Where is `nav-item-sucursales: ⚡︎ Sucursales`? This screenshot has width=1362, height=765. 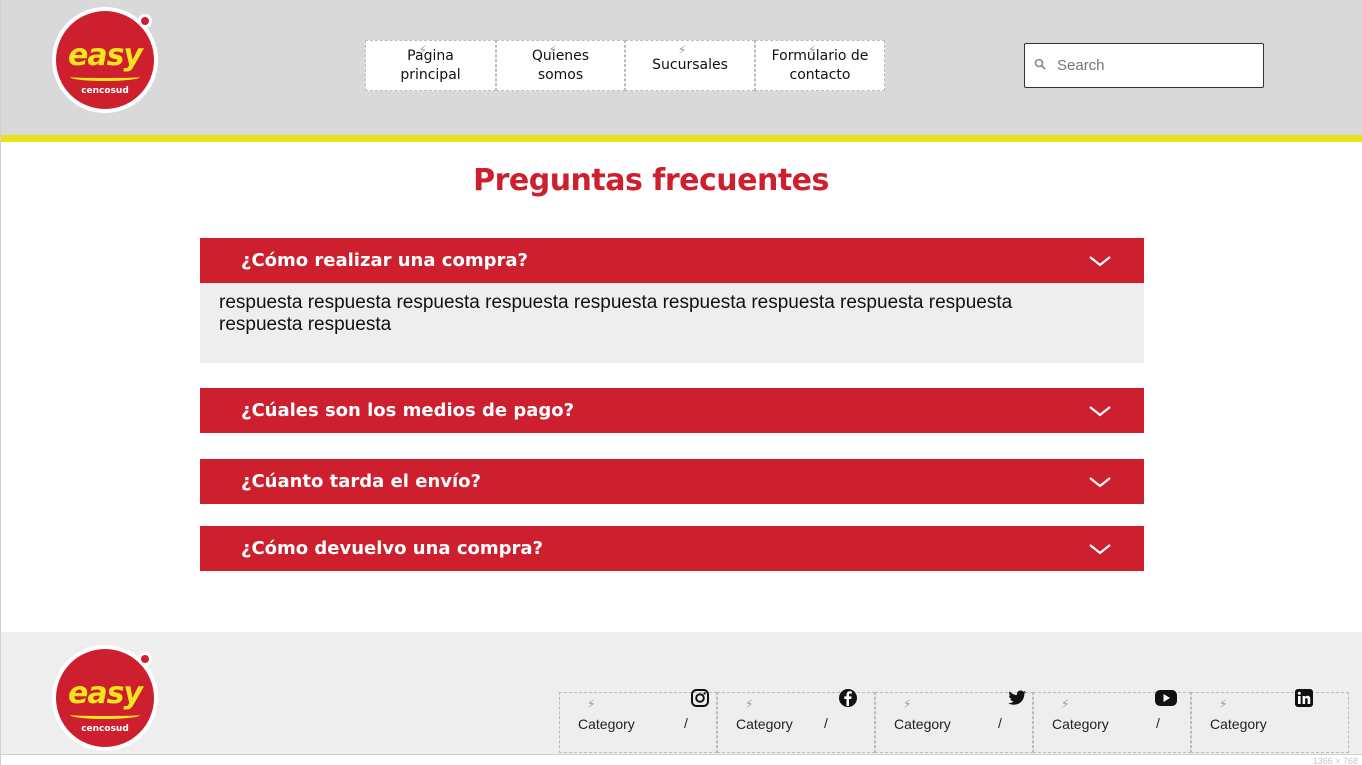
nav-item-sucursales: ⚡︎ Sucursales is located at coordinates (690, 65).